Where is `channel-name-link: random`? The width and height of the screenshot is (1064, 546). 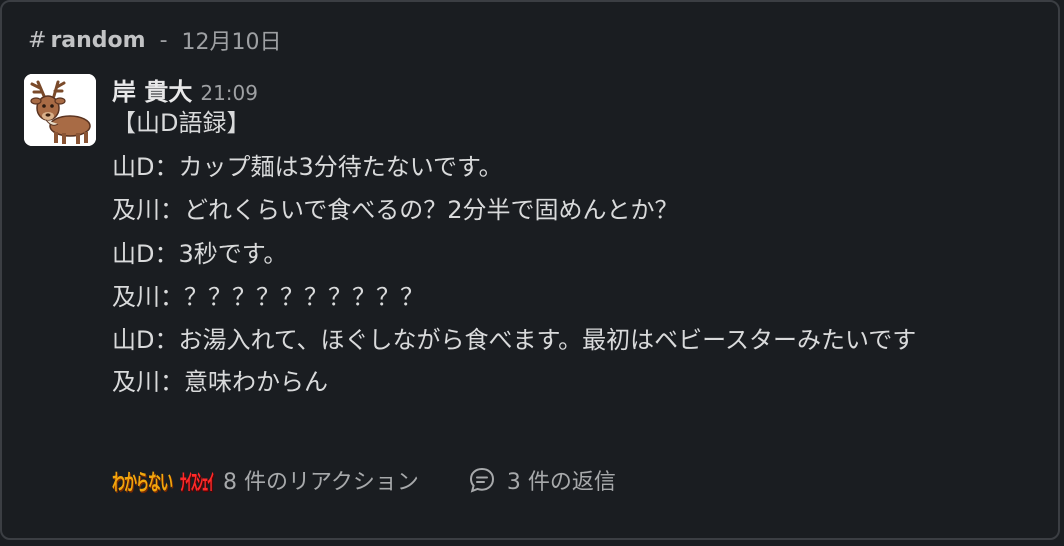
channel-name-link: random is located at coordinates (97, 40).